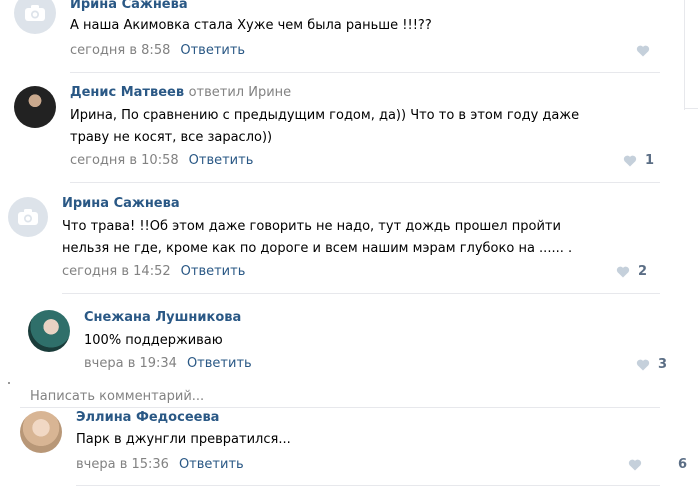  What do you see at coordinates (124, 160) in the screenshot?
I see `comment-time: сегодня в 10:58` at bounding box center [124, 160].